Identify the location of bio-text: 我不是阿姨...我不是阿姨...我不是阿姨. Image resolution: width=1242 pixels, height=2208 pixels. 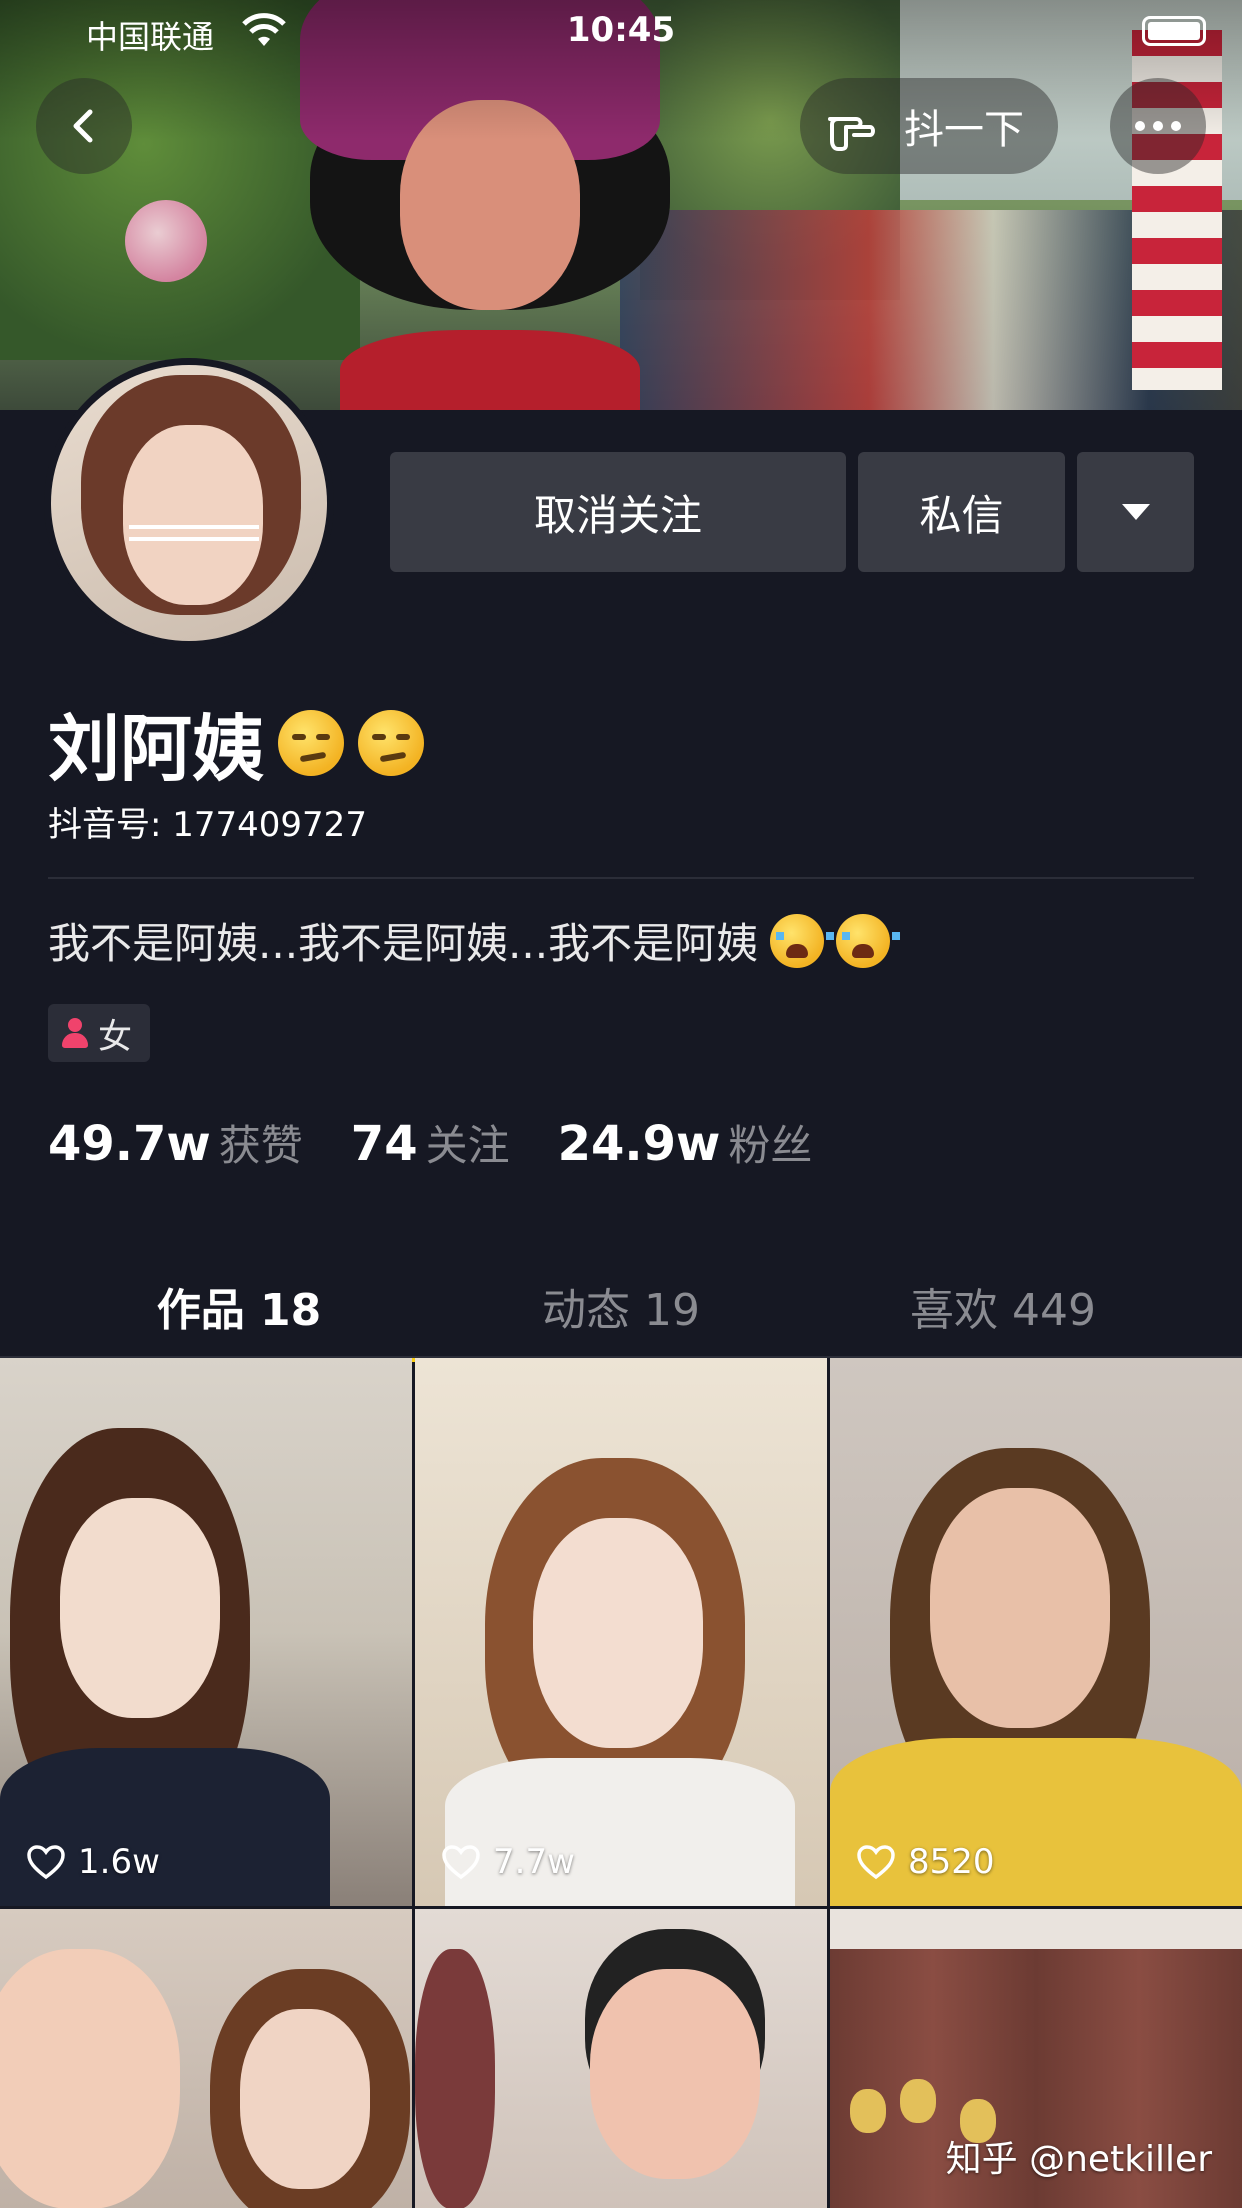
(403, 943).